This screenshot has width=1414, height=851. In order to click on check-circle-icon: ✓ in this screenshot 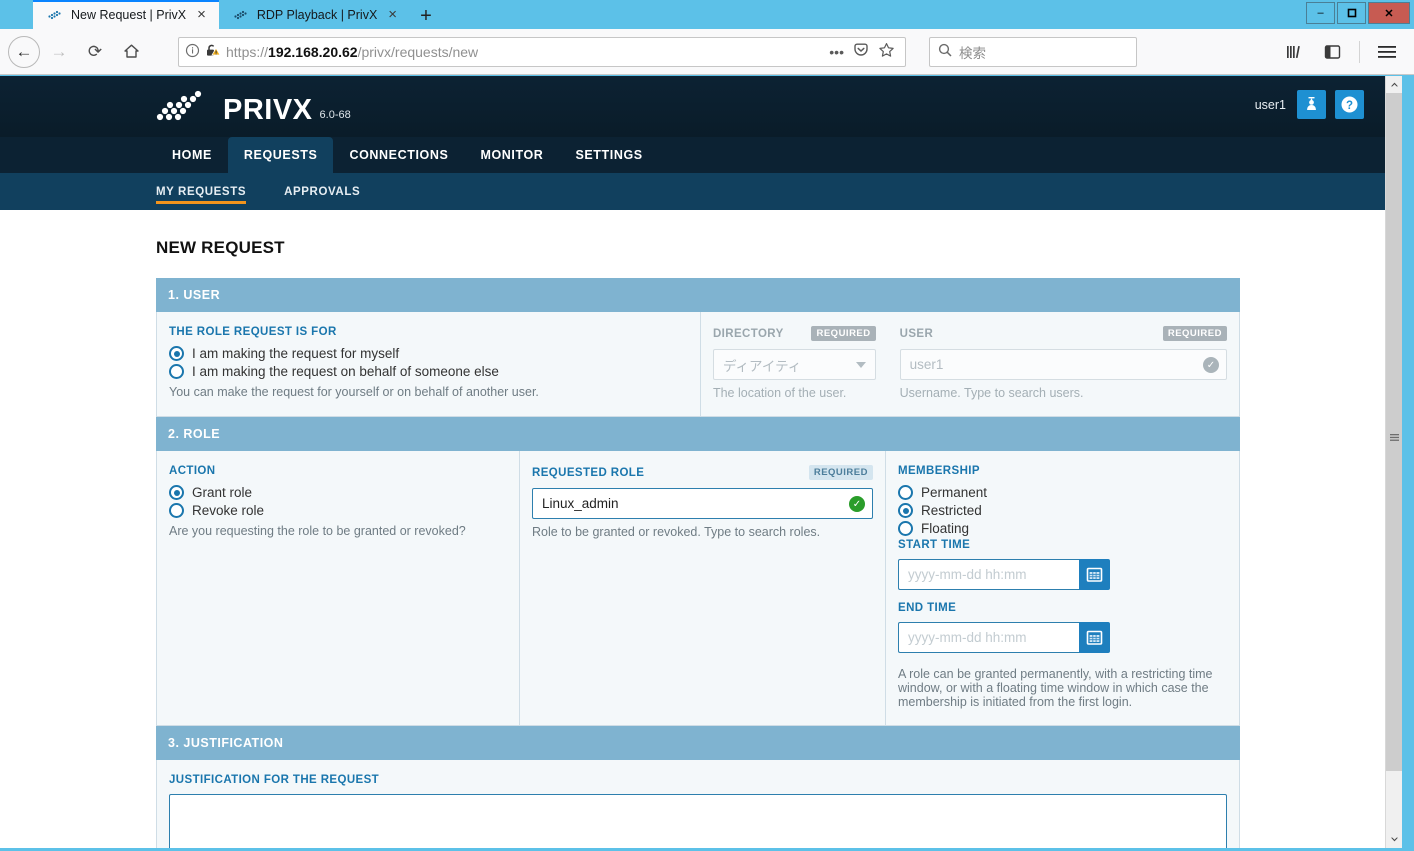, I will do `click(1210, 365)`.